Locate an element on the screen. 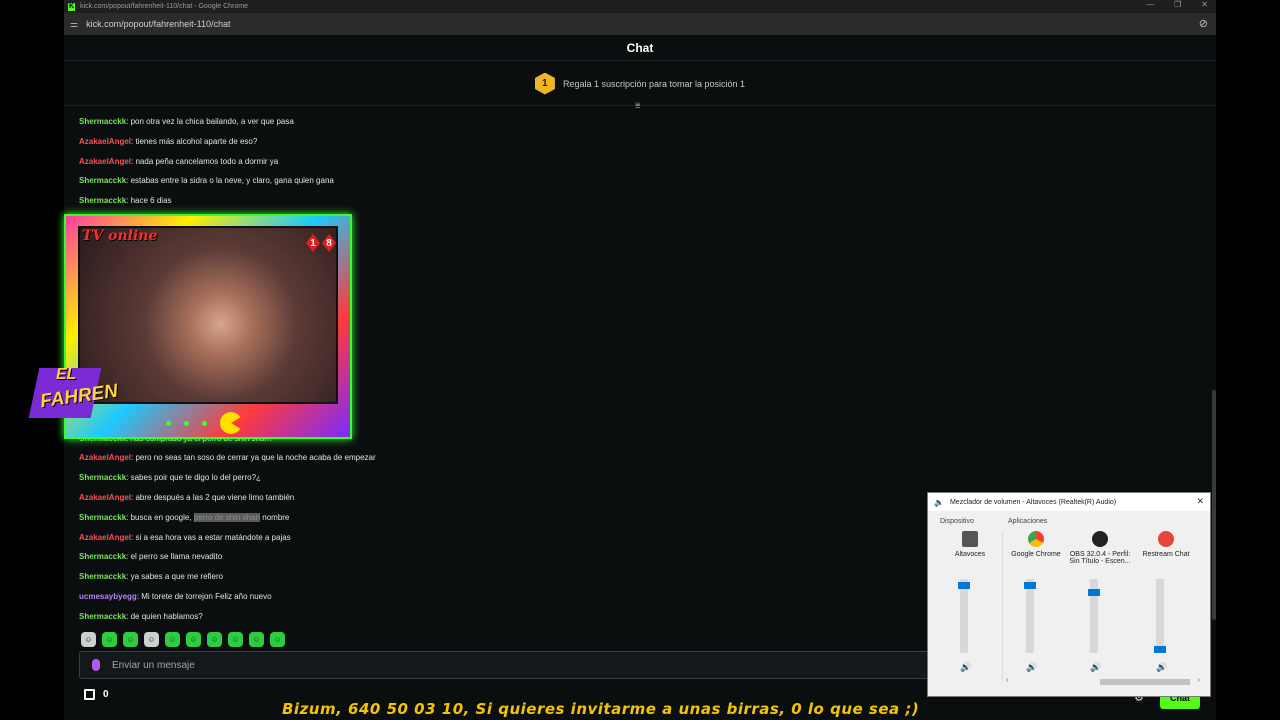  obs-icon is located at coordinates (1100, 539).